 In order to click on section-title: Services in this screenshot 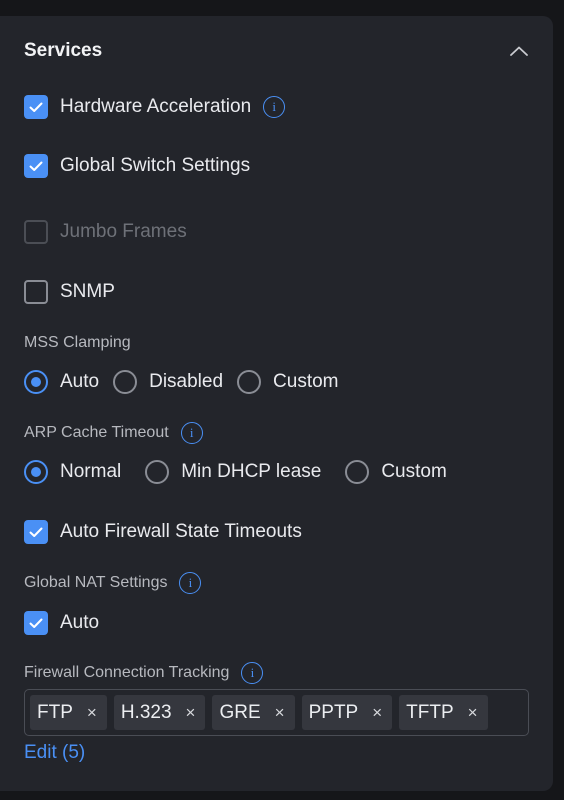, I will do `click(63, 50)`.